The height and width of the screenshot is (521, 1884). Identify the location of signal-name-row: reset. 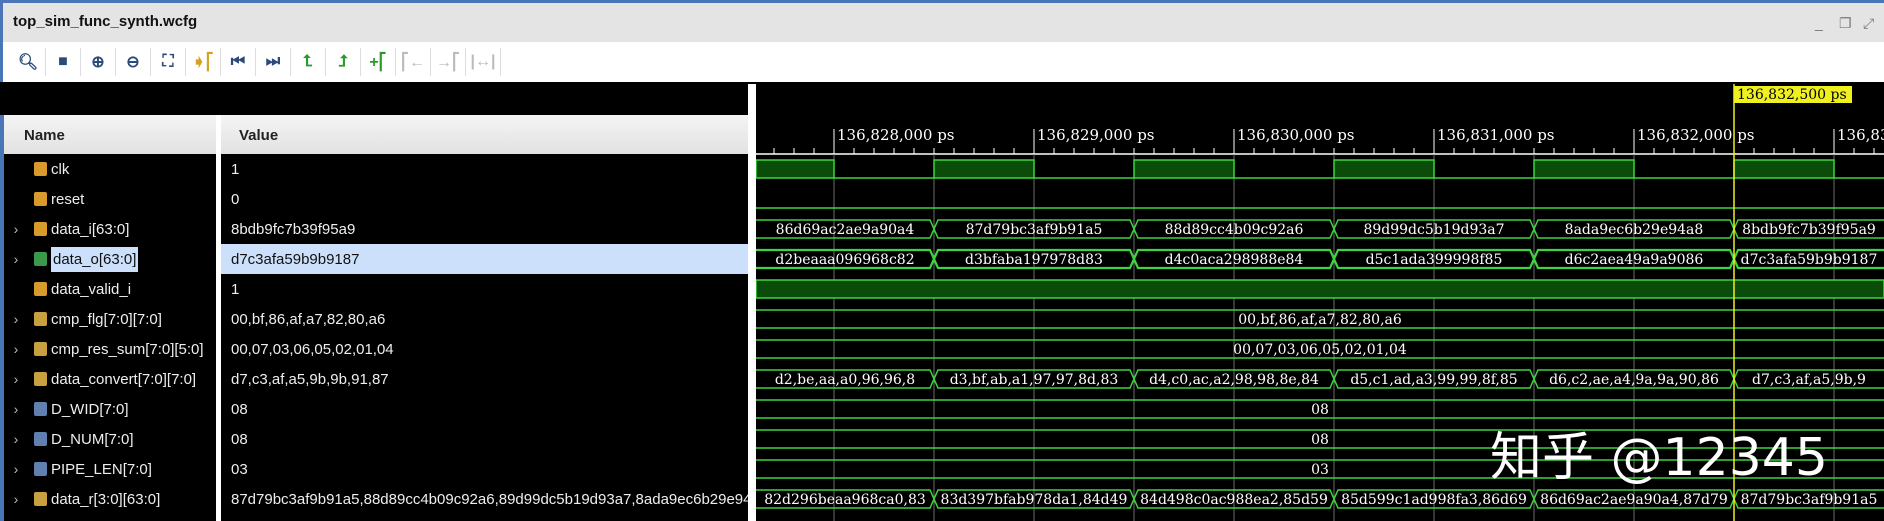
(110, 199).